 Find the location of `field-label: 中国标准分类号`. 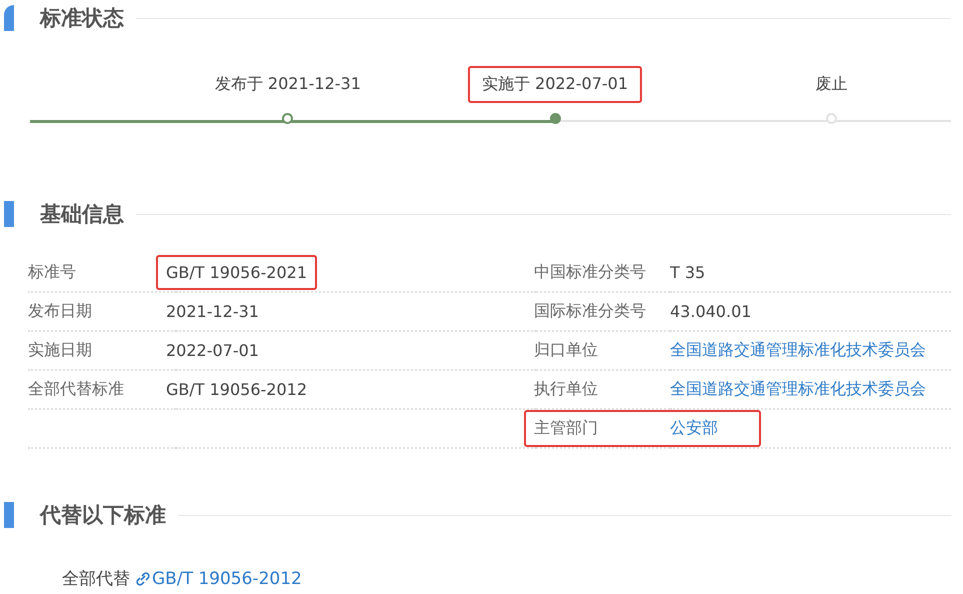

field-label: 中国标准分类号 is located at coordinates (590, 272).